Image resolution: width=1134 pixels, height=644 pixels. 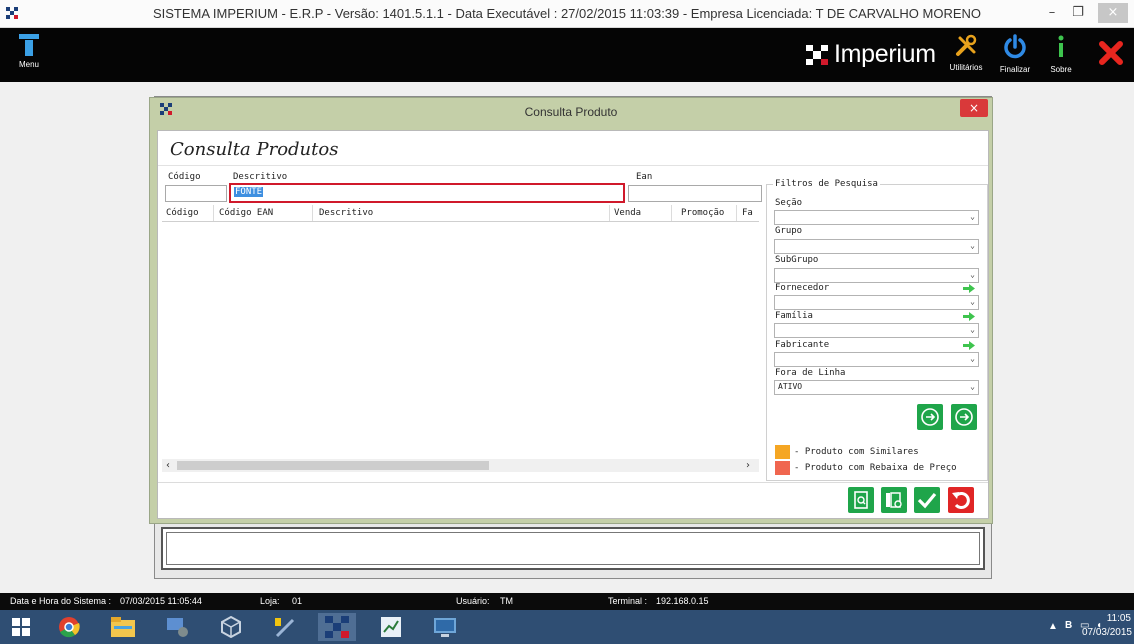 What do you see at coordinates (506, 601) in the screenshot?
I see `usuario-value: TM` at bounding box center [506, 601].